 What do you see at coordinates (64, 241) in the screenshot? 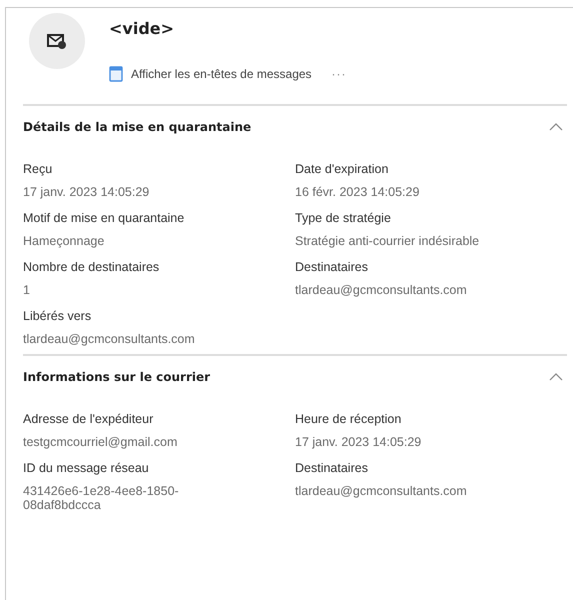
I see `field-value: Hameçonnage` at bounding box center [64, 241].